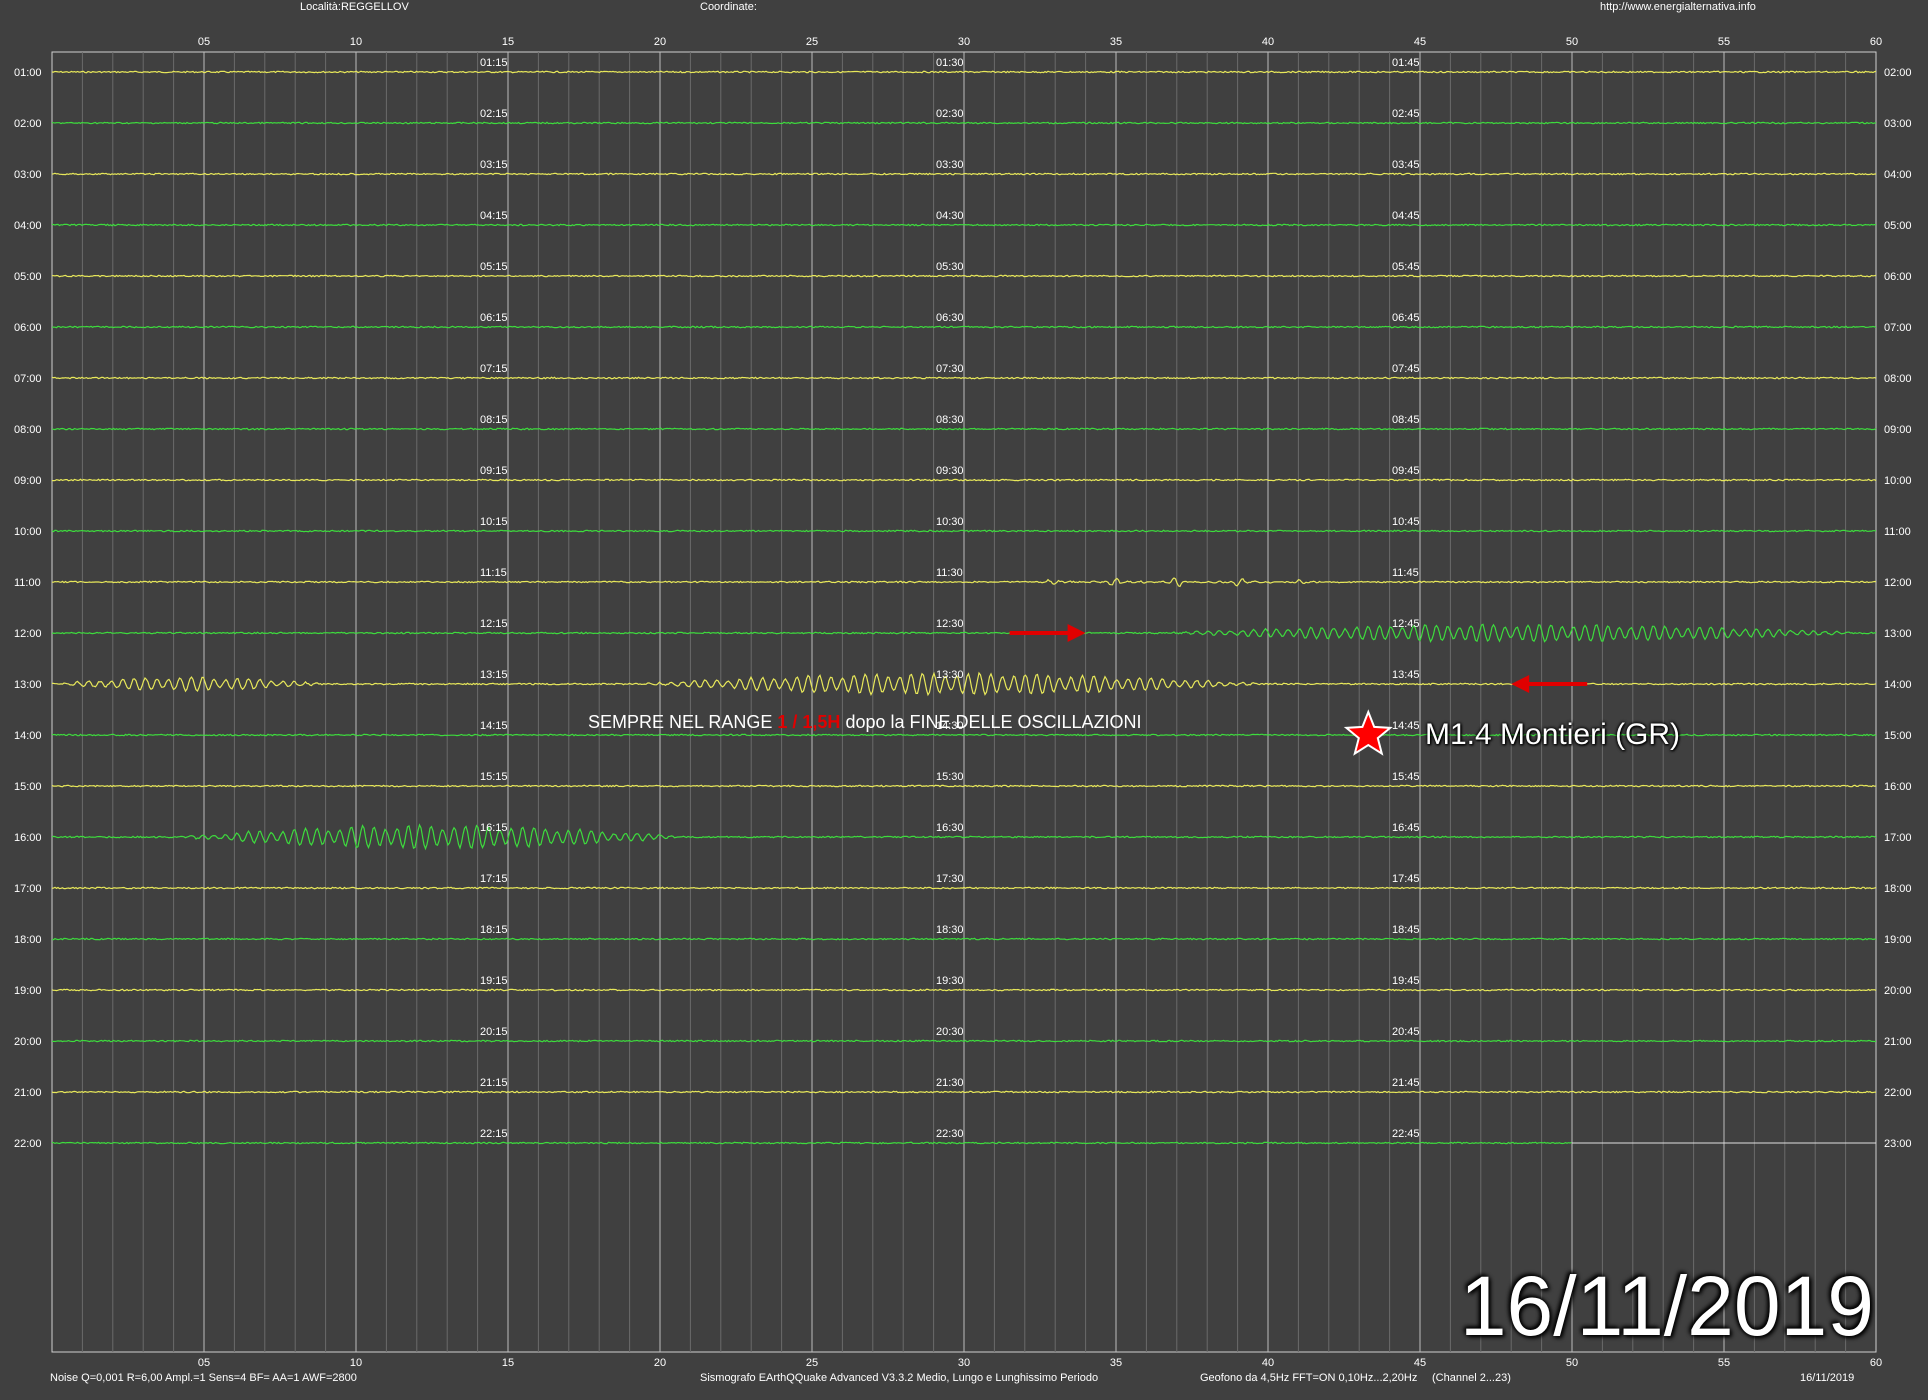 The image size is (1928, 1400). Describe the element at coordinates (660, 42) in the screenshot. I see `x-tick-label-top: 20` at that location.